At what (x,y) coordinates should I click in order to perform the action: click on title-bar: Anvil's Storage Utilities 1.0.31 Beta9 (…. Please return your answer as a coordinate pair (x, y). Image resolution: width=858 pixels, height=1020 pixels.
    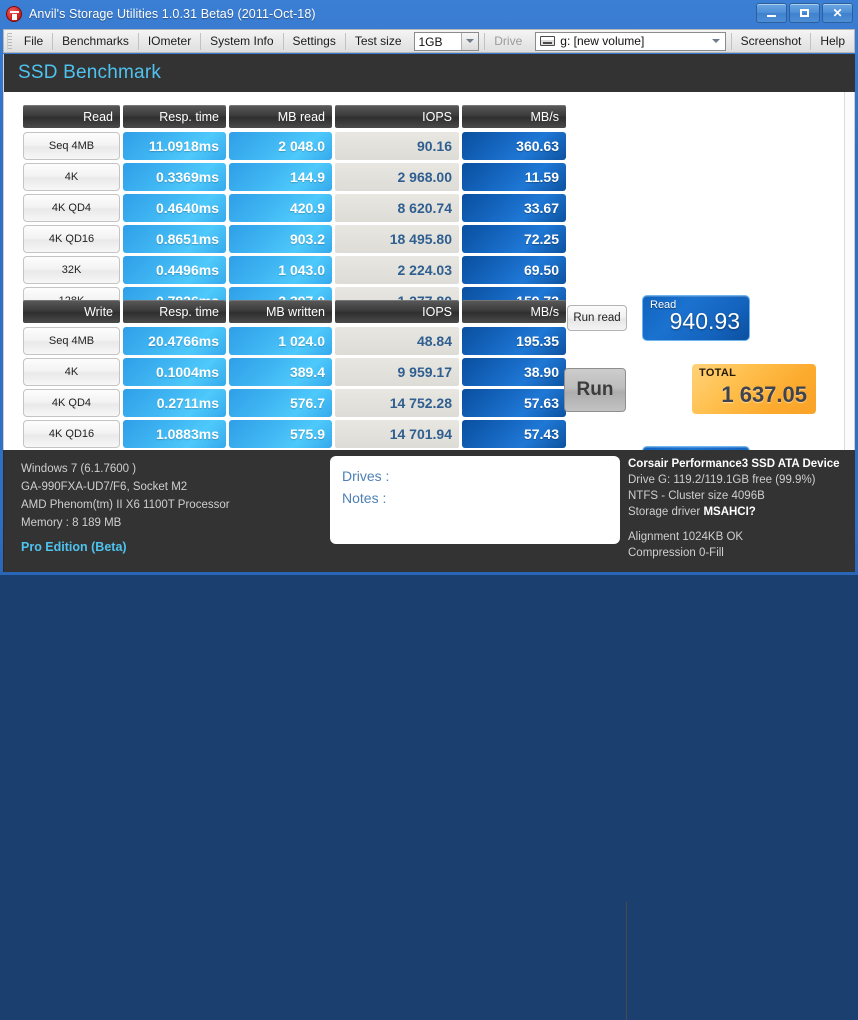
    Looking at the image, I should click on (429, 13).